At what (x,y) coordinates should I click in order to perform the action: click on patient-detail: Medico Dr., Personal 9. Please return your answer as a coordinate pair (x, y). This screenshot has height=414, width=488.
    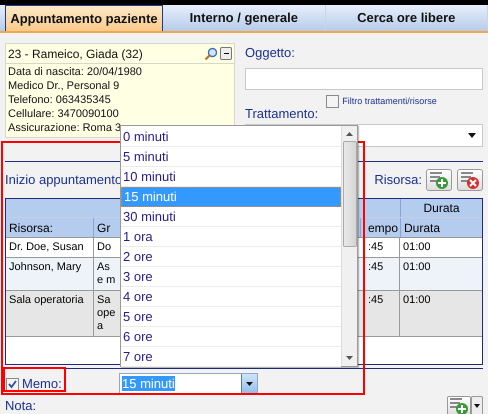
    Looking at the image, I should click on (64, 86).